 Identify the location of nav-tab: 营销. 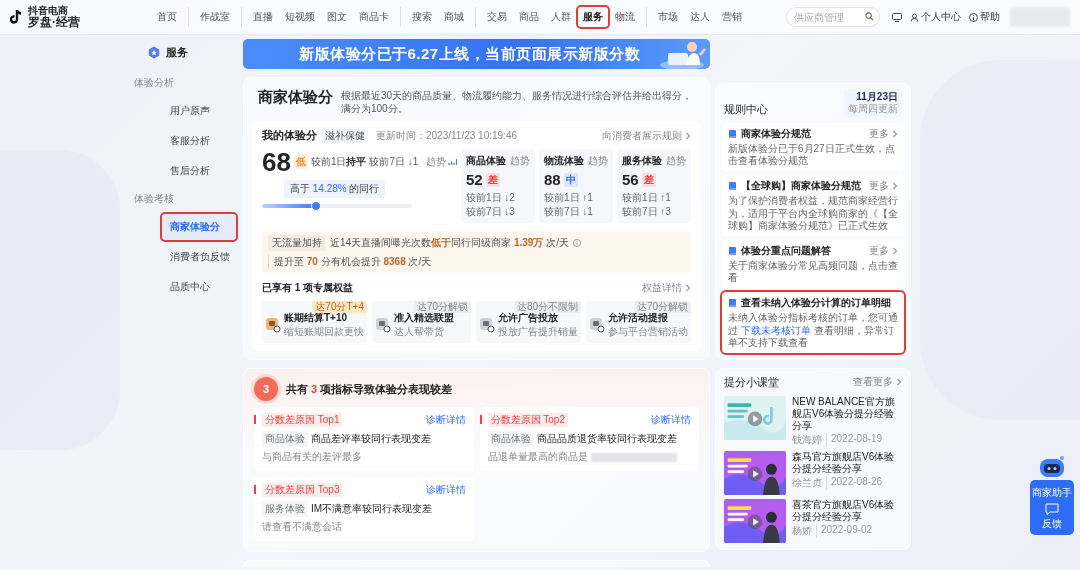
(732, 17).